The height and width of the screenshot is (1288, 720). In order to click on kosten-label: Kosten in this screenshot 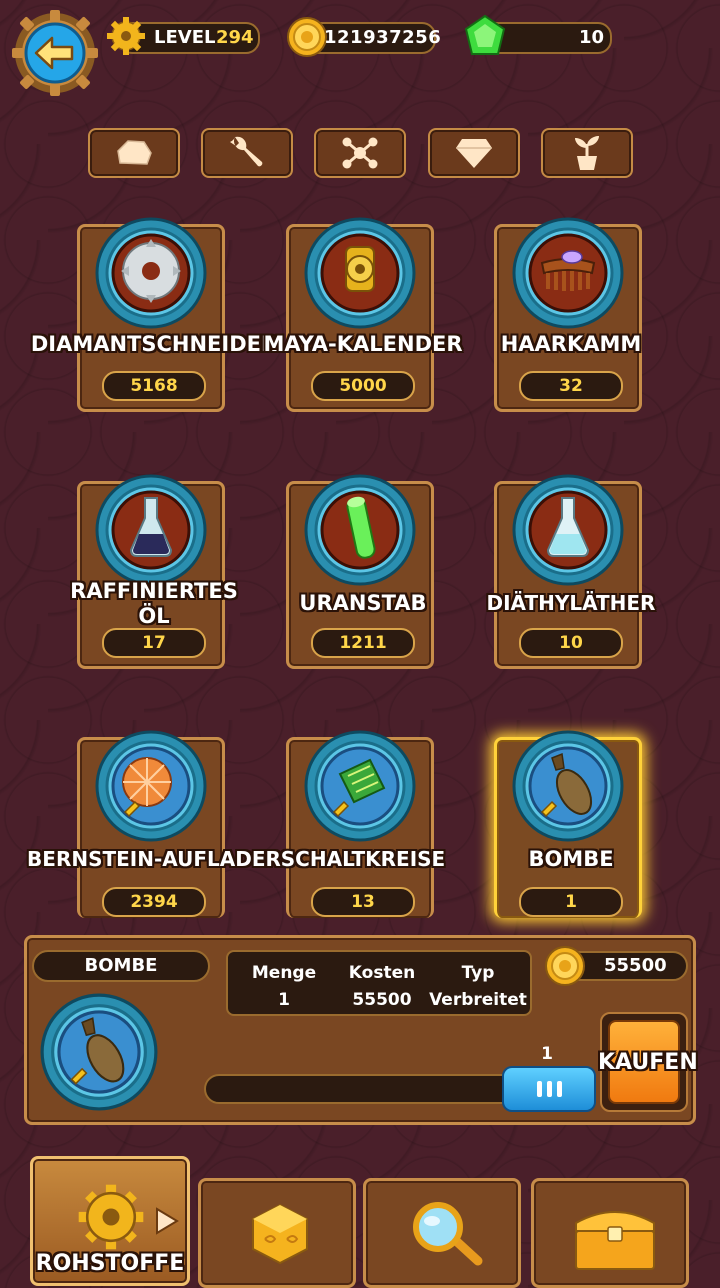, I will do `click(382, 973)`.